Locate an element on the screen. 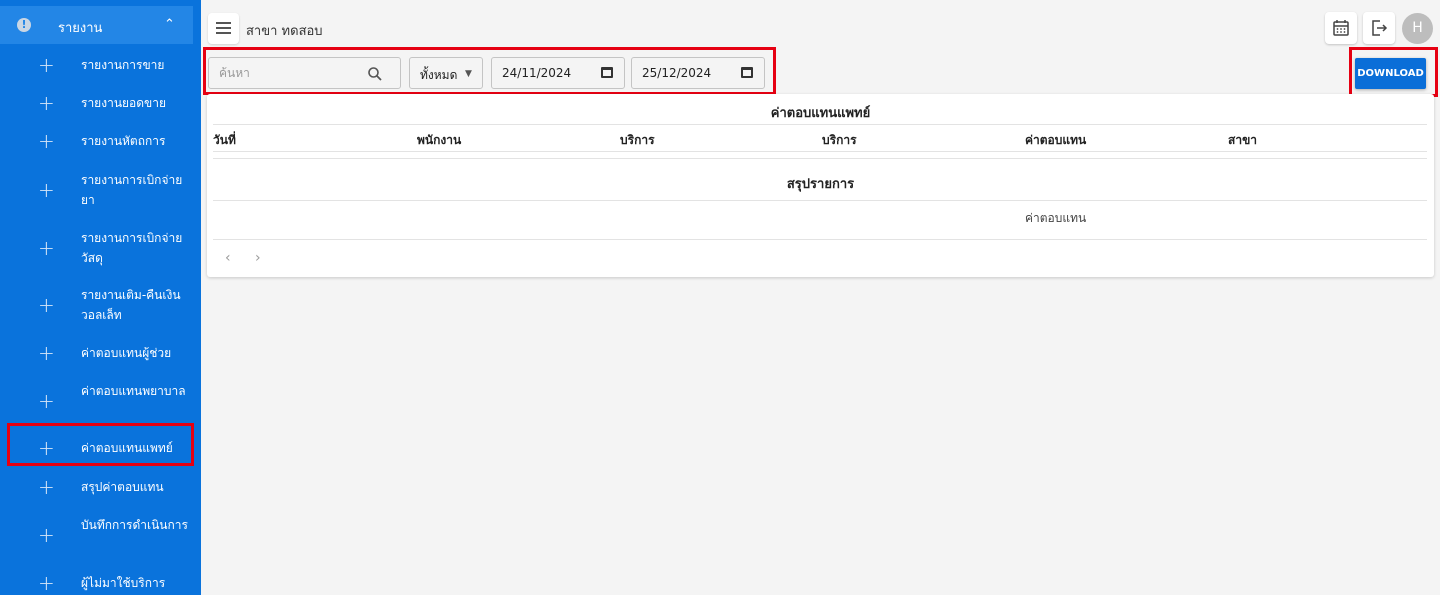 The width and height of the screenshot is (1440, 595). calendar-button is located at coordinates (1341, 28).